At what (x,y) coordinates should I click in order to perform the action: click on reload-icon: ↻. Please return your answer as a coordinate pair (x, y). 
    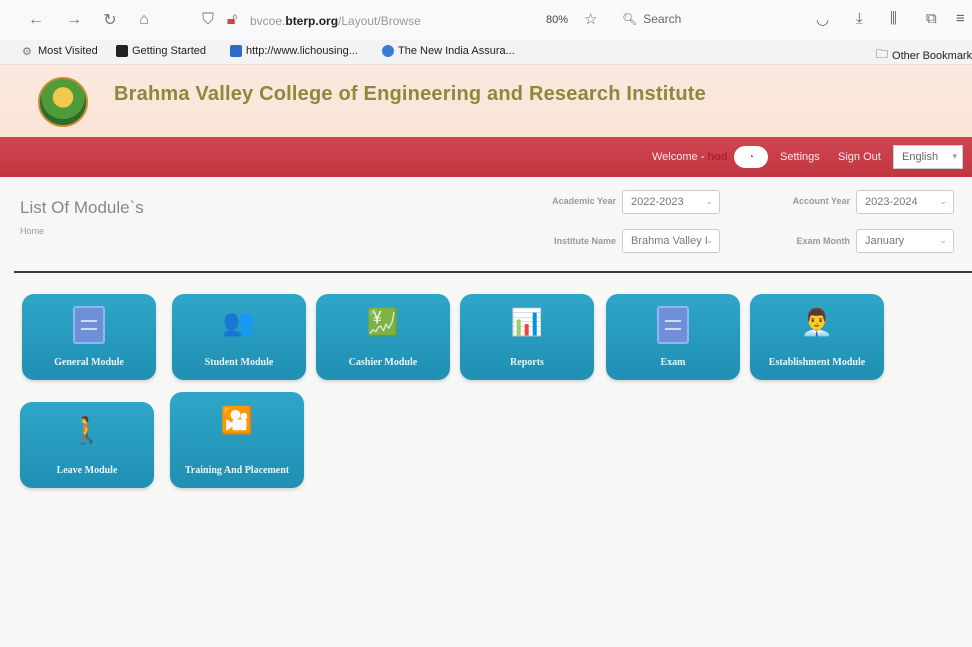
    Looking at the image, I should click on (110, 20).